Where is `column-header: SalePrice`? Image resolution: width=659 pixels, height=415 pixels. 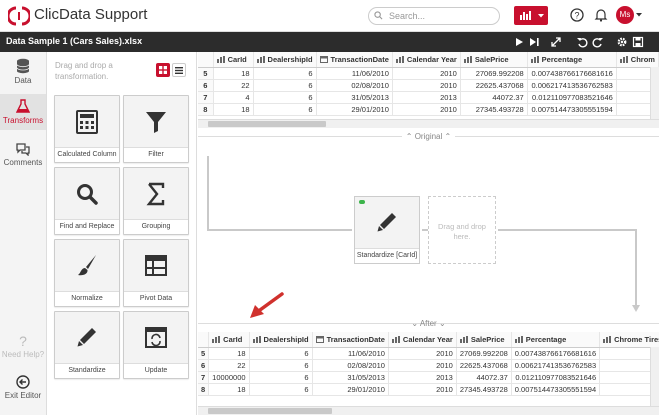
column-header: SalePrice is located at coordinates (494, 60).